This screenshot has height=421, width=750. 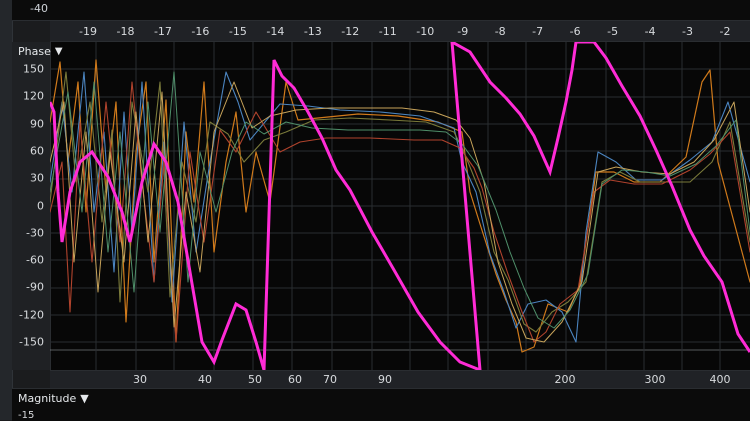 What do you see at coordinates (350, 31) in the screenshot?
I see `top-ruler-tick: -12` at bounding box center [350, 31].